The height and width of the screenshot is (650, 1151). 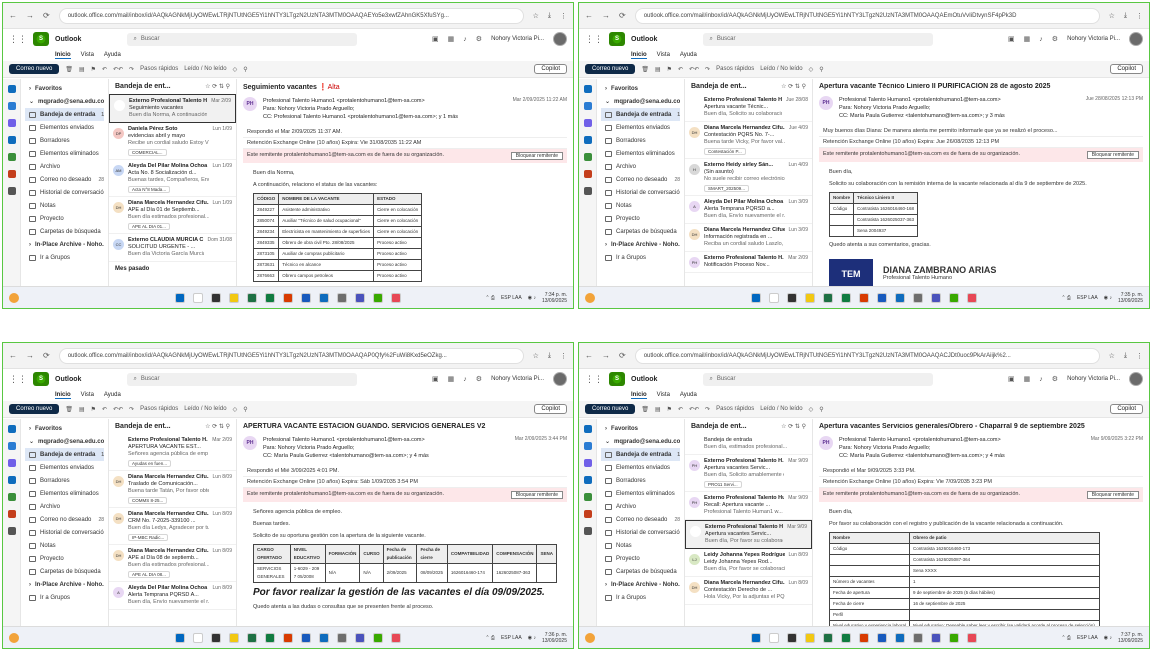 I want to click on reload-icon: ⟳, so click(x=46, y=355).